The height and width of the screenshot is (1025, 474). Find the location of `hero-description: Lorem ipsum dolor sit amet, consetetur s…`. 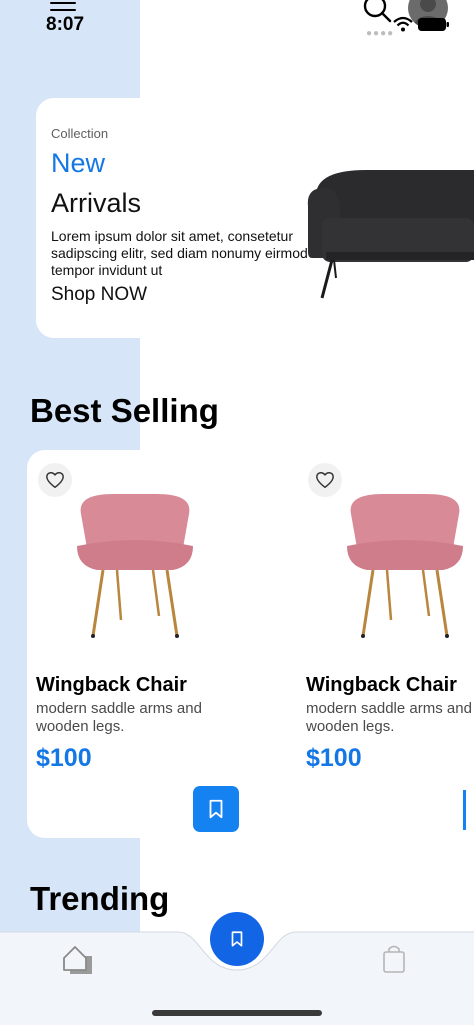

hero-description: Lorem ipsum dolor sit amet, consetetur s… is located at coordinates (179, 253).